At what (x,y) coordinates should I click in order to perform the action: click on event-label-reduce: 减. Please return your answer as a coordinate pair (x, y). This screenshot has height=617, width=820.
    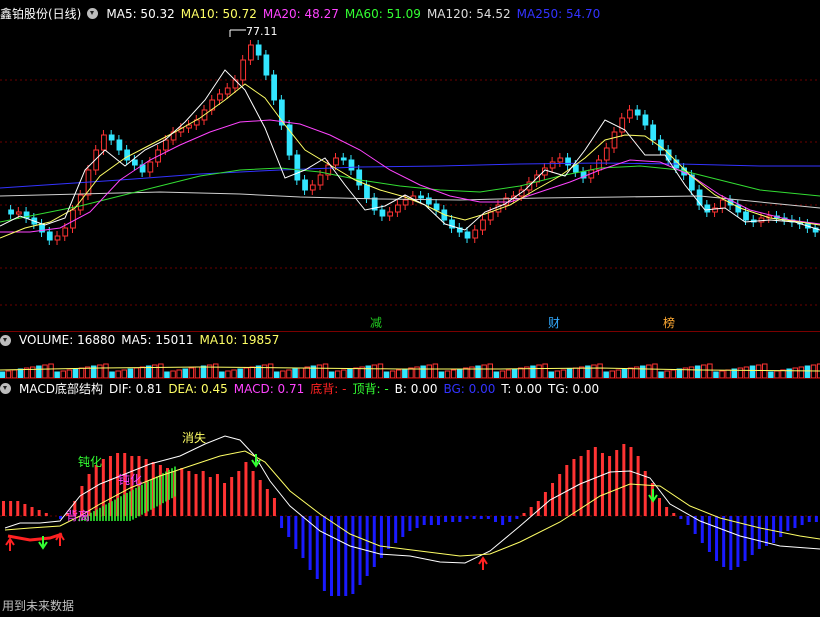
    Looking at the image, I should click on (376, 323).